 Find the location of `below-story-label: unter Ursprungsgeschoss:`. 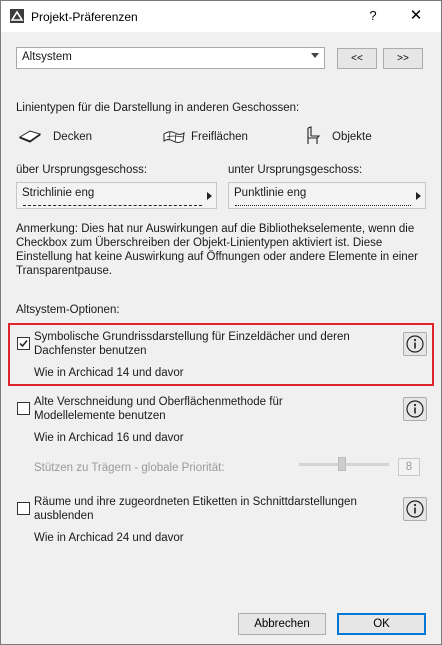

below-story-label: unter Ursprungsgeschoss: is located at coordinates (295, 170).